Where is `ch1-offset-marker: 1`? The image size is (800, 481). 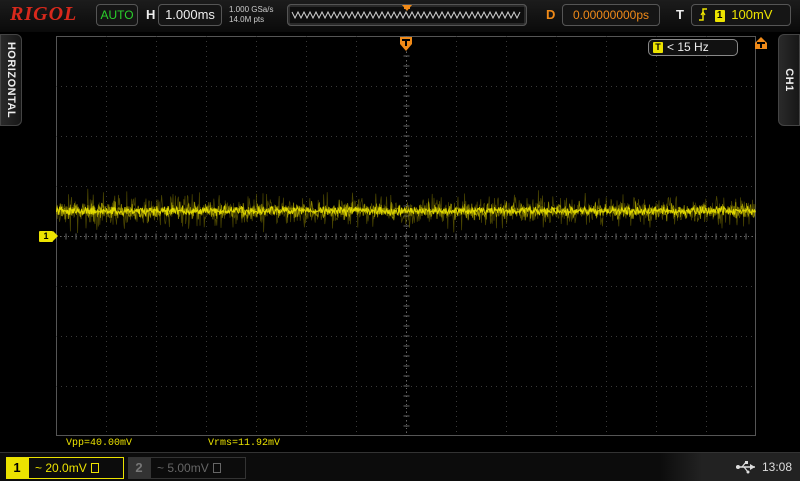
ch1-offset-marker: 1 is located at coordinates (48, 236).